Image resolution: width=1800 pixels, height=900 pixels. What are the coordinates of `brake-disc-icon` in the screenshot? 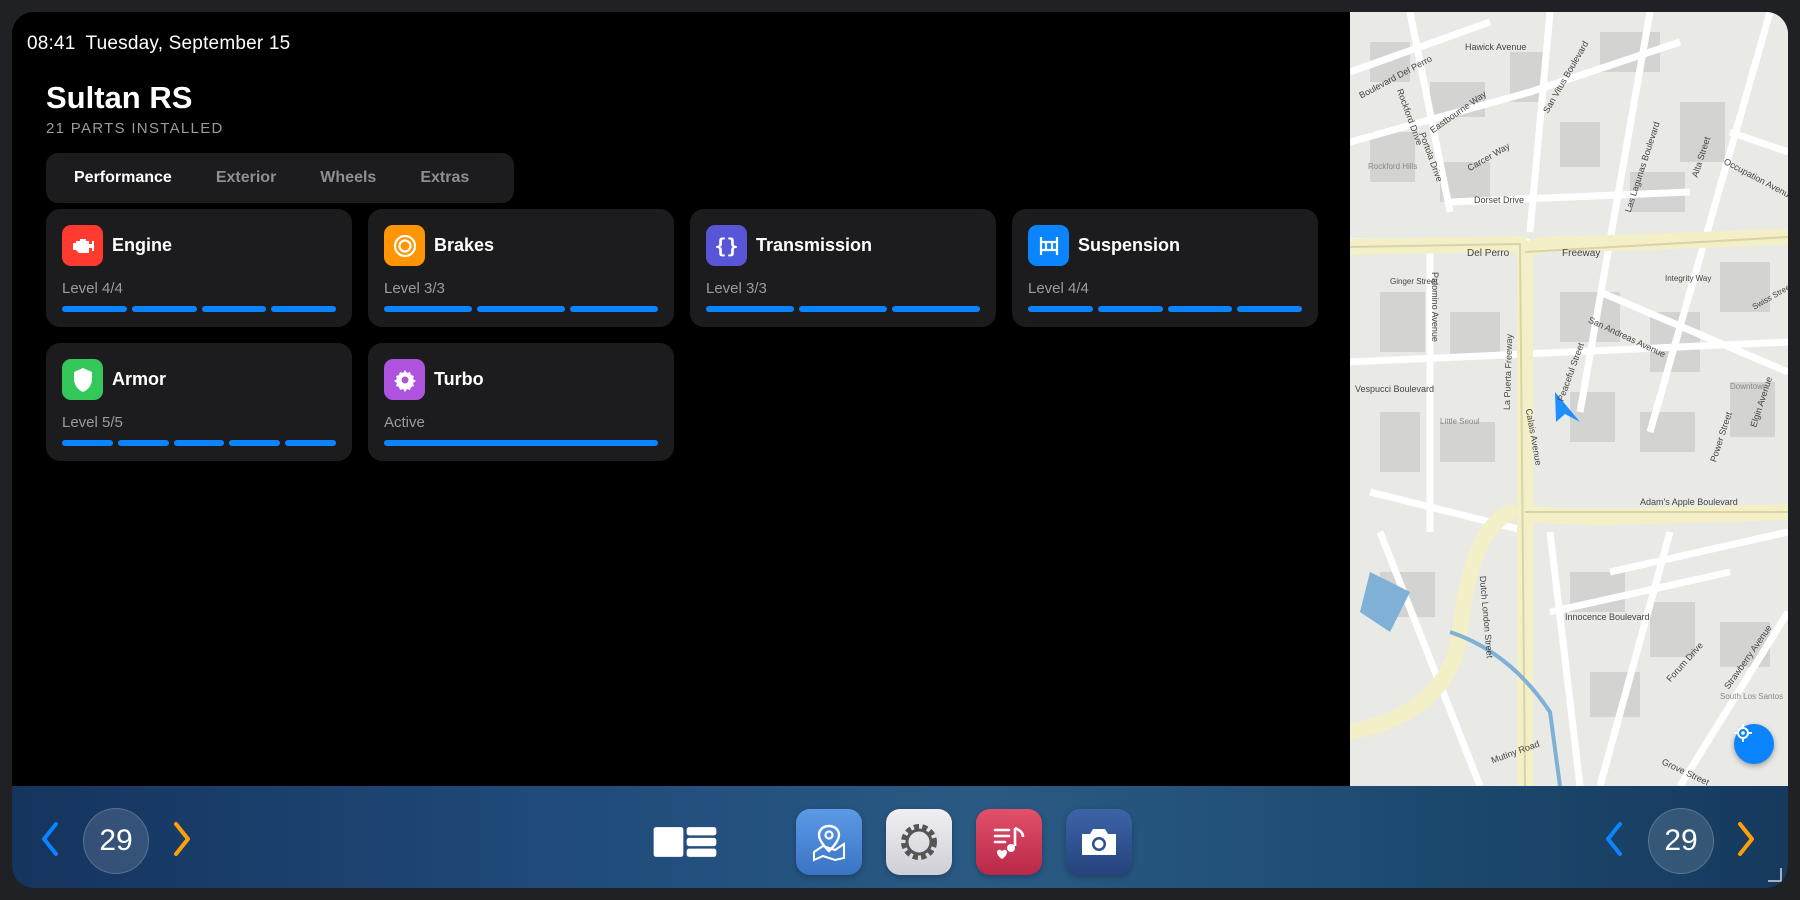 It's located at (404, 245).